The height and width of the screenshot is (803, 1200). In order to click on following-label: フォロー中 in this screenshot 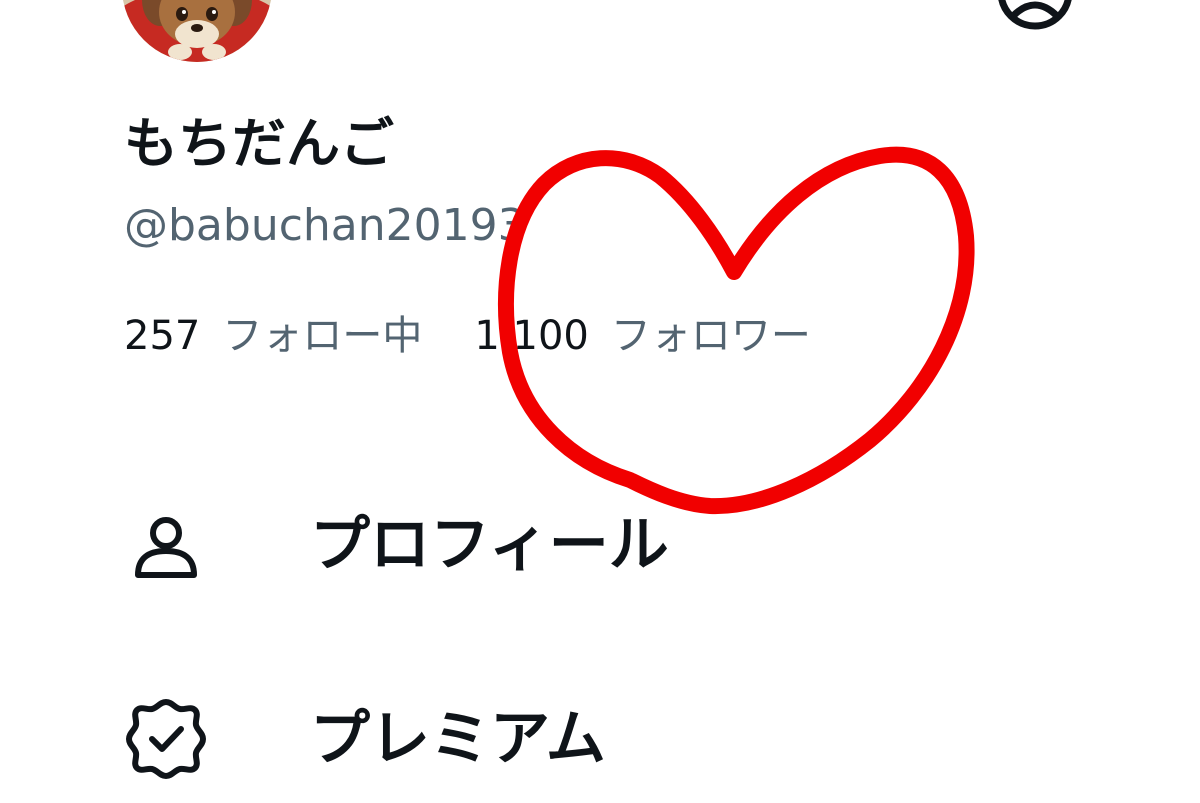, I will do `click(322, 336)`.